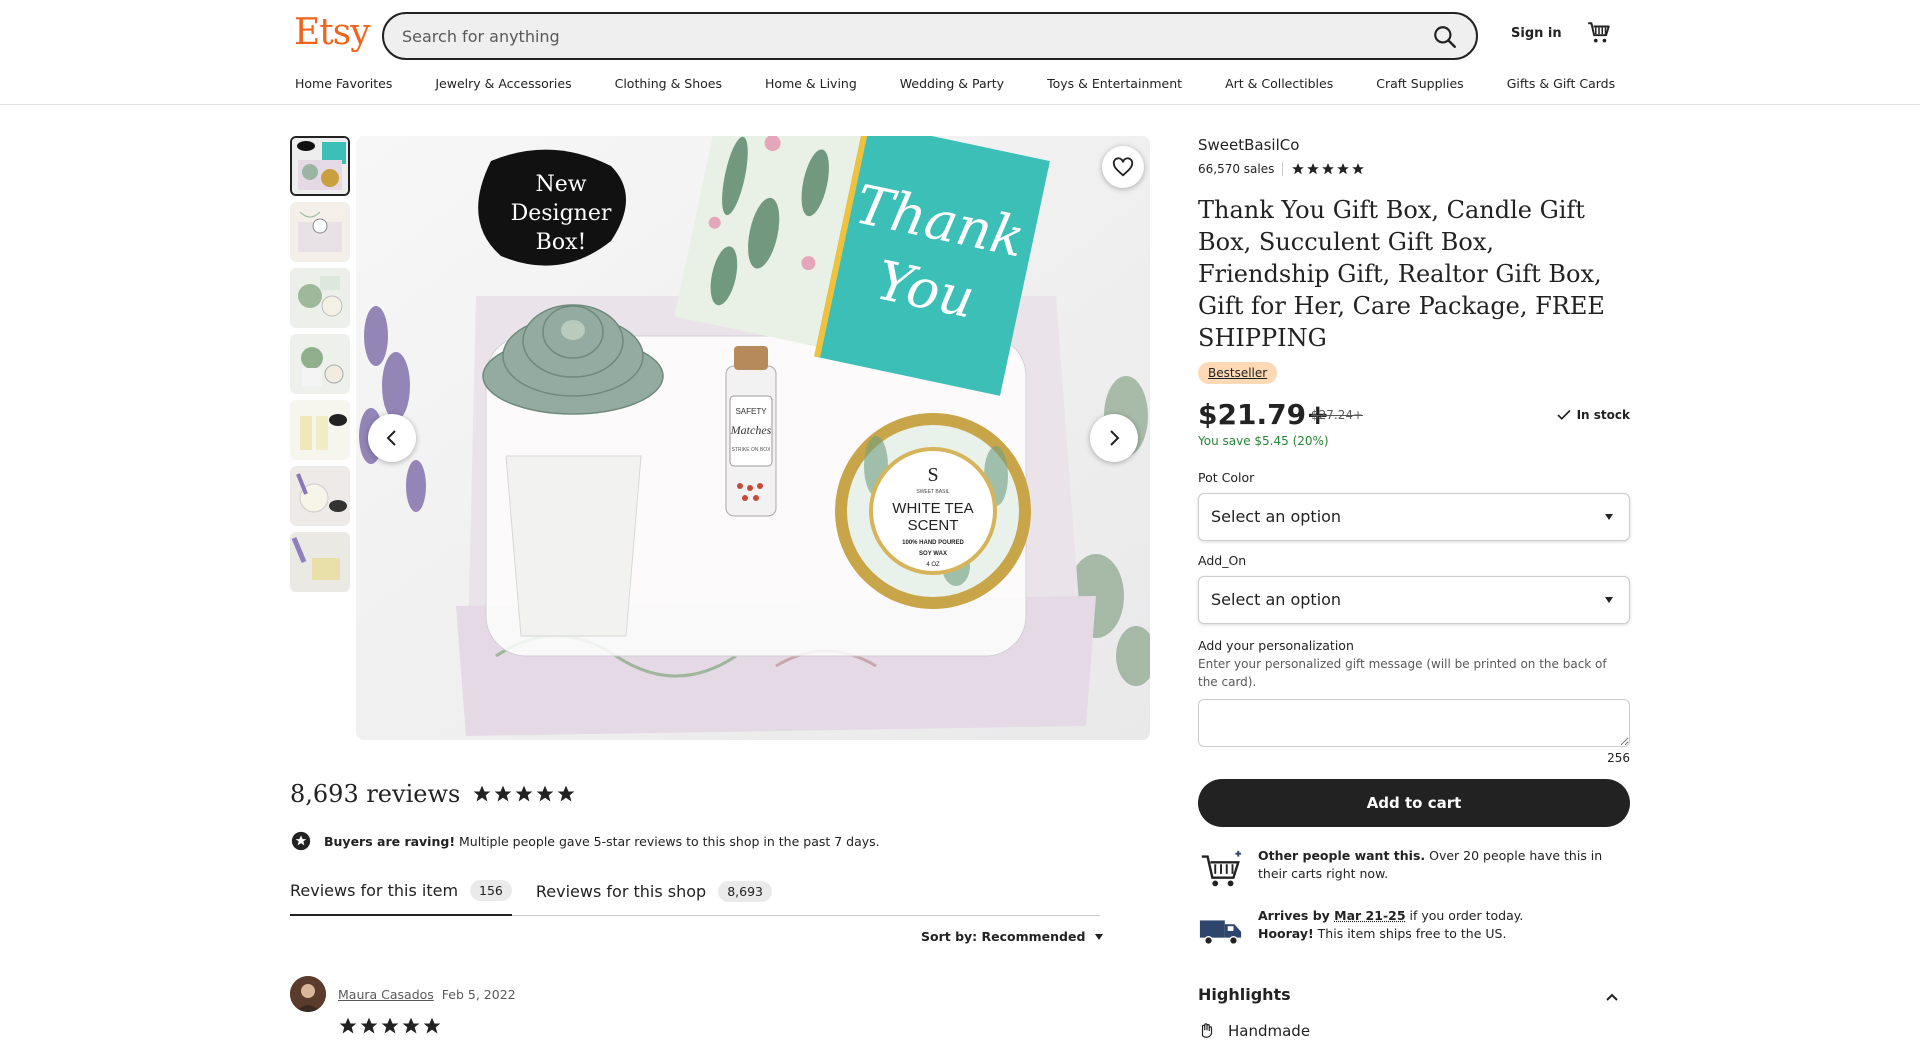  Describe the element at coordinates (1264, 414) in the screenshot. I see `current-price: $21.79+` at that location.